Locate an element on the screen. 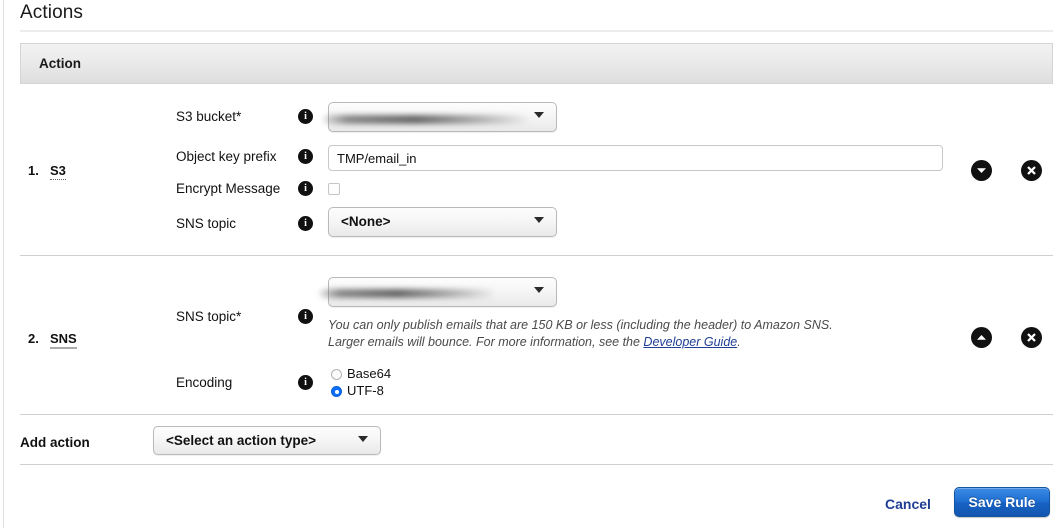 This screenshot has height=528, width=1062. save-rule-button: Save Rule is located at coordinates (1002, 502).